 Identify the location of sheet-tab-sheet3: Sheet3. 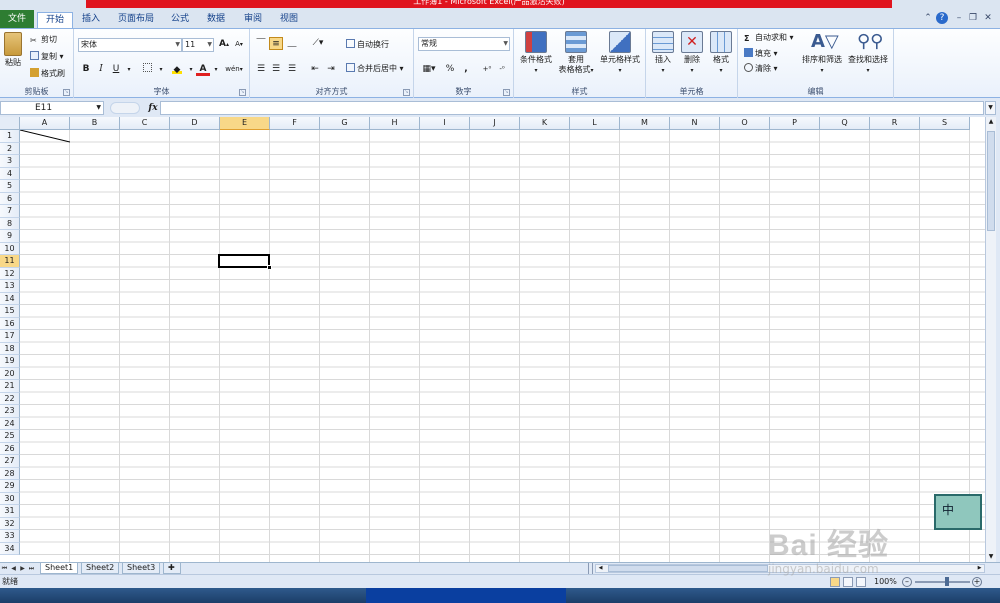
(141, 568).